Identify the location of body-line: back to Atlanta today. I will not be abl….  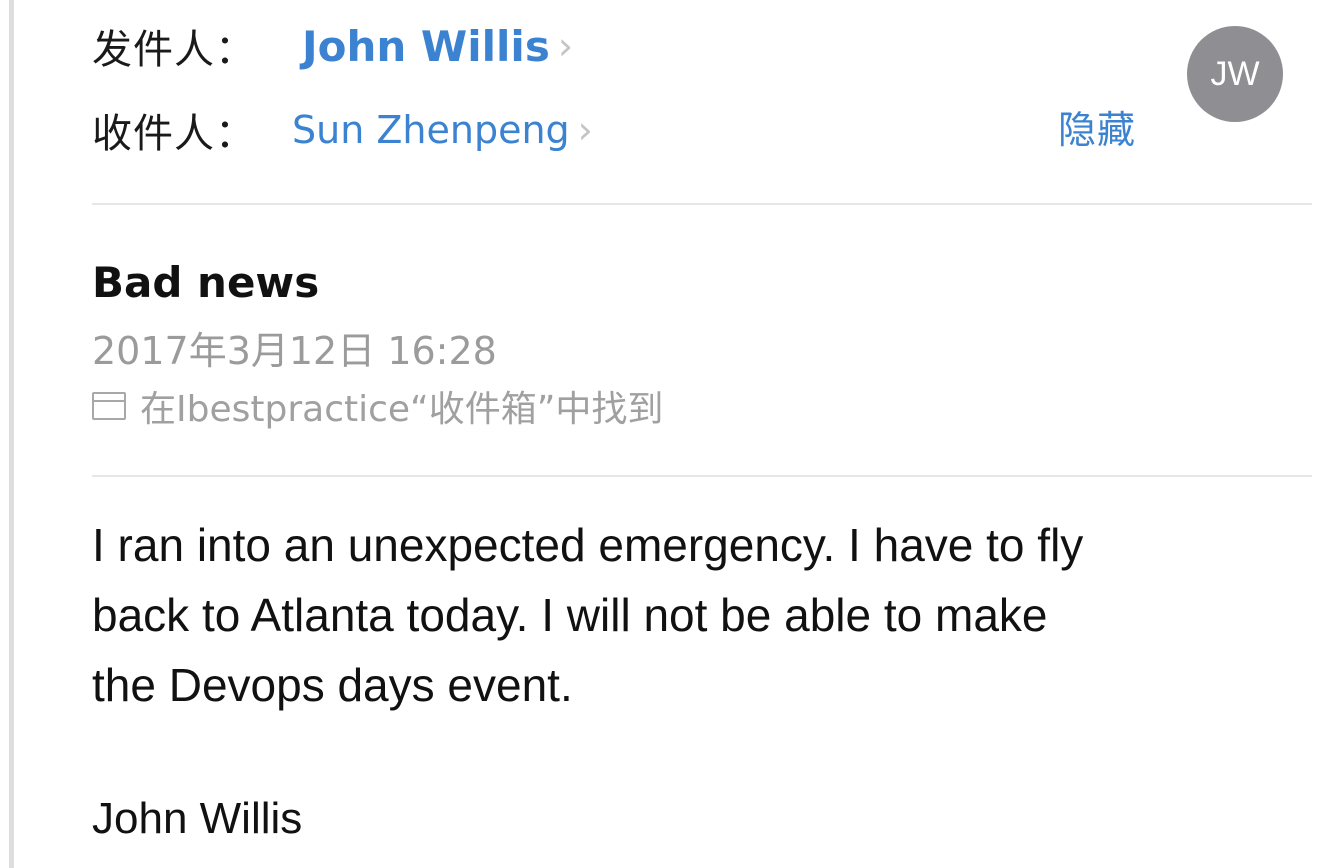
(570, 615).